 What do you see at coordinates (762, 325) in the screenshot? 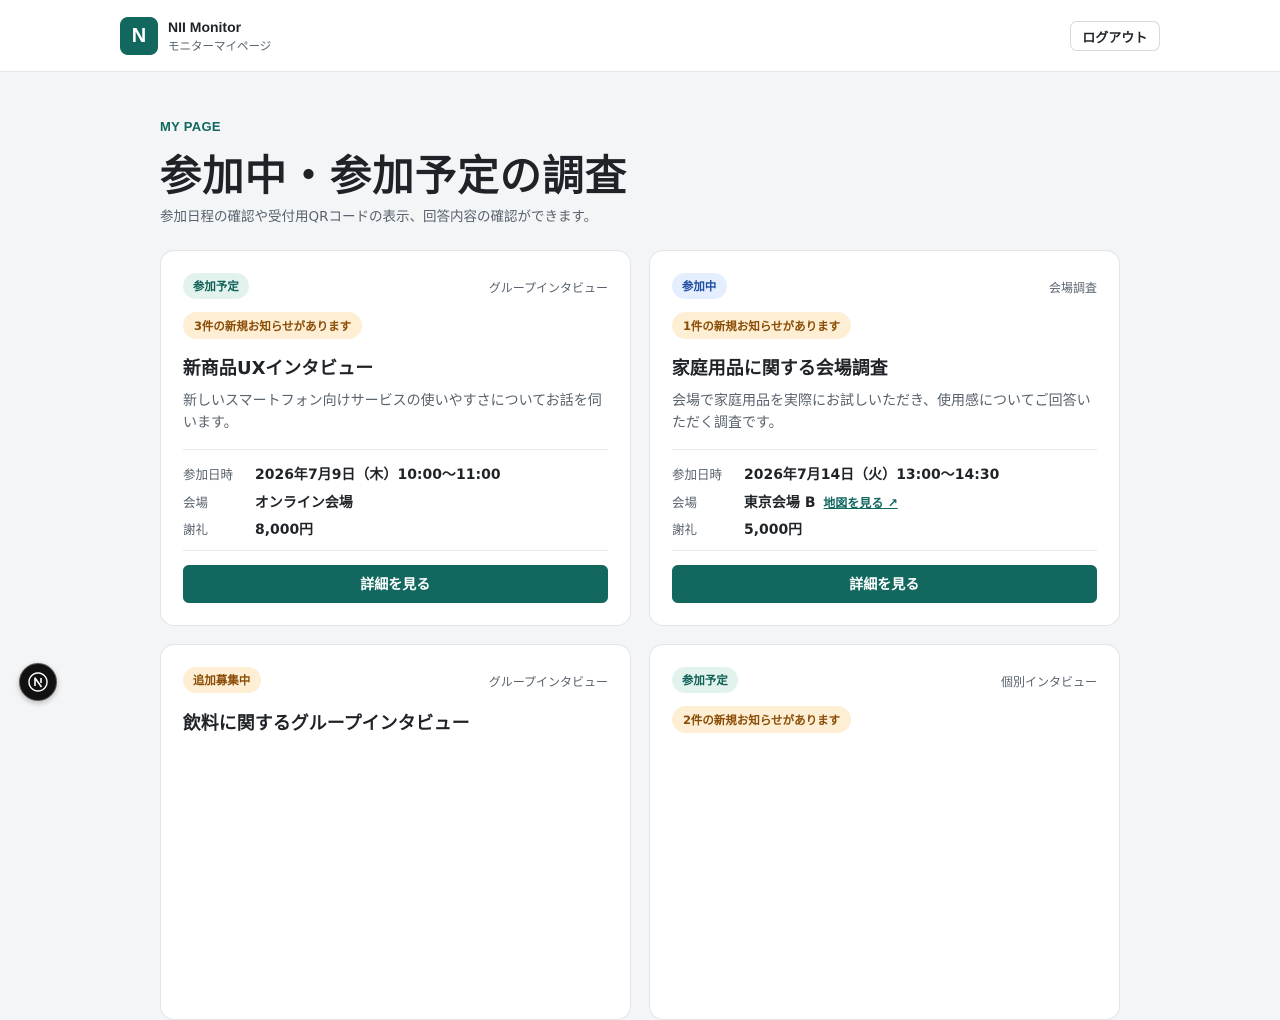
I see `notice-badge: 1件の新規お知らせがあります` at bounding box center [762, 325].